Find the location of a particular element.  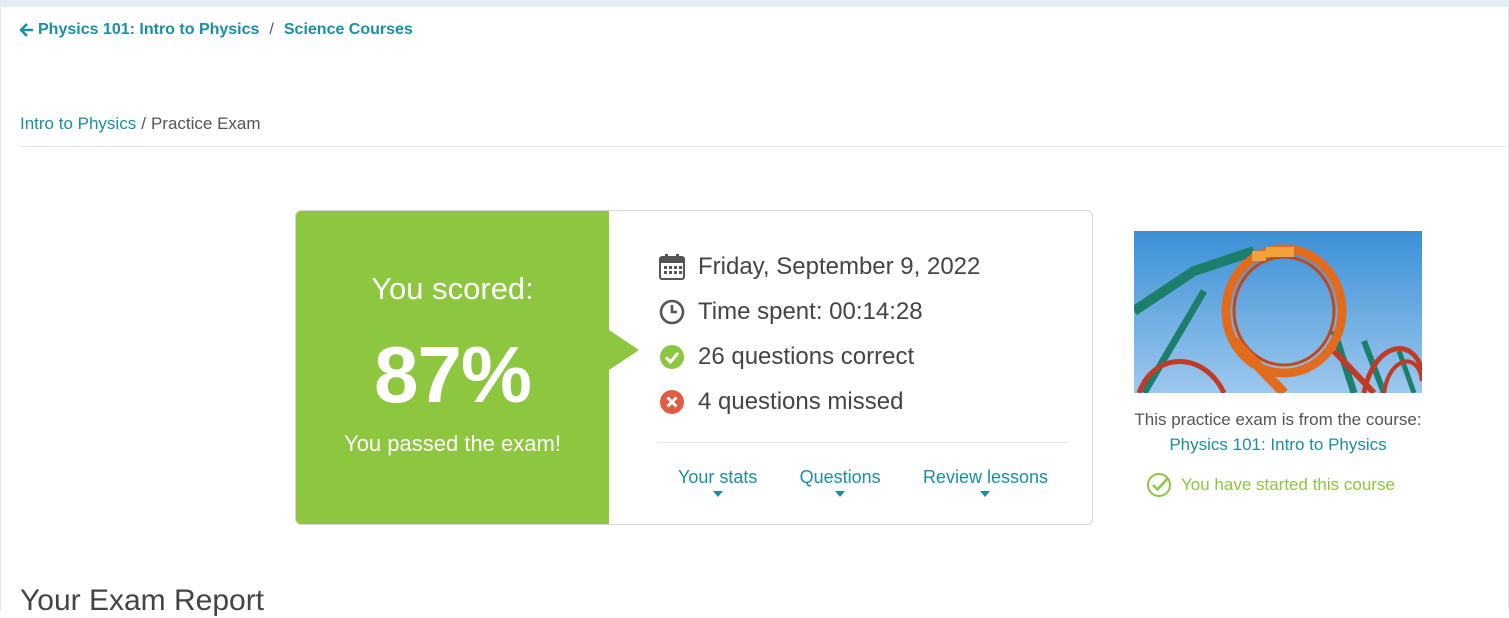

tab-review-lessons: Review lessons is located at coordinates (985, 482).